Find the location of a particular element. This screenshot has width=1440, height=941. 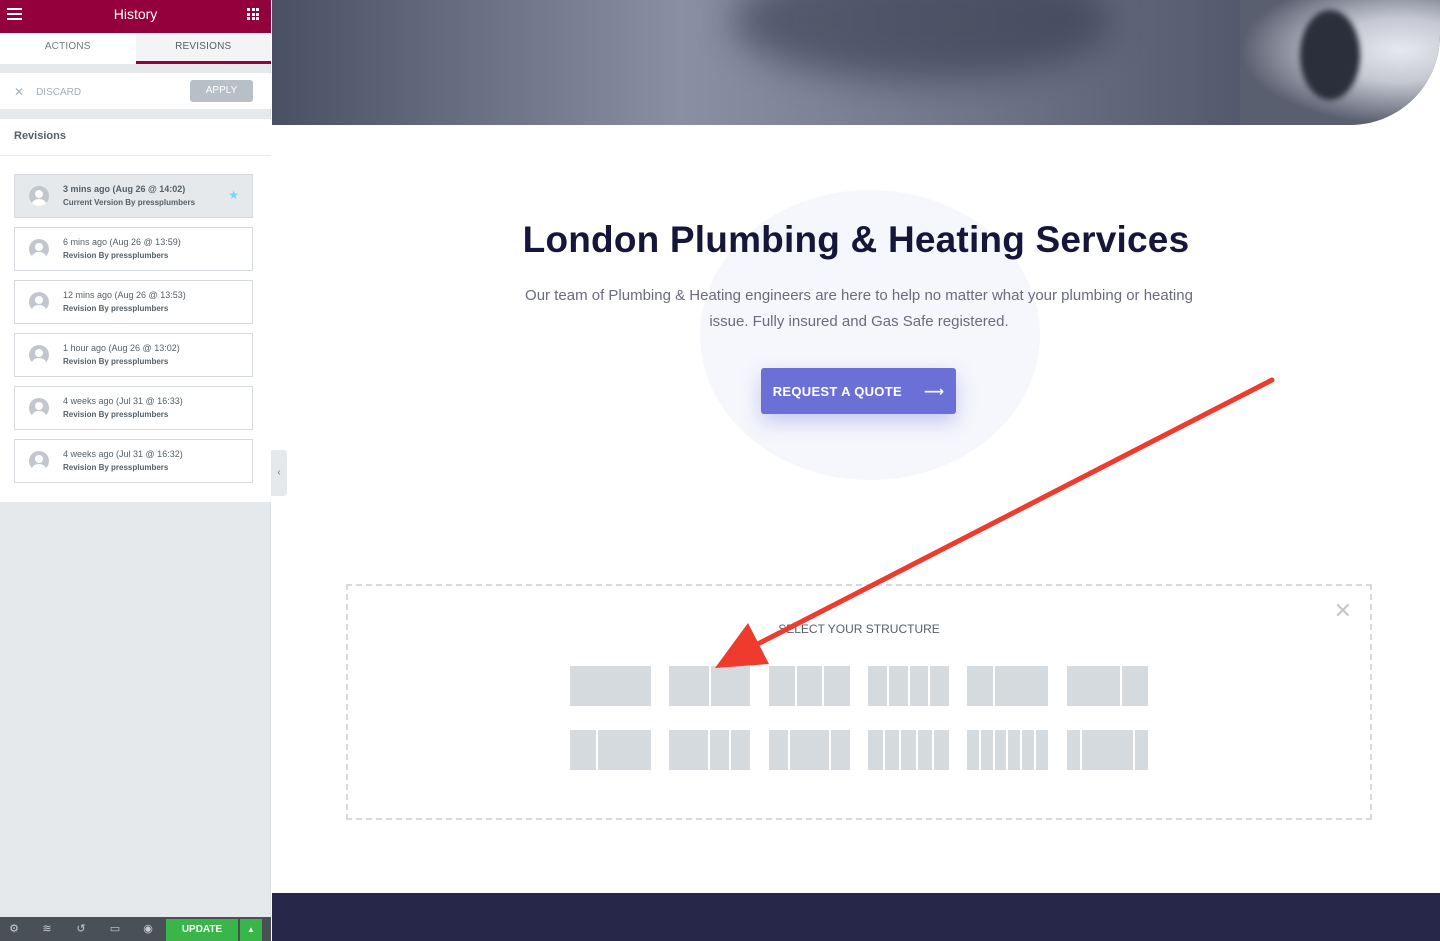

panel-header: History is located at coordinates (135, 16).